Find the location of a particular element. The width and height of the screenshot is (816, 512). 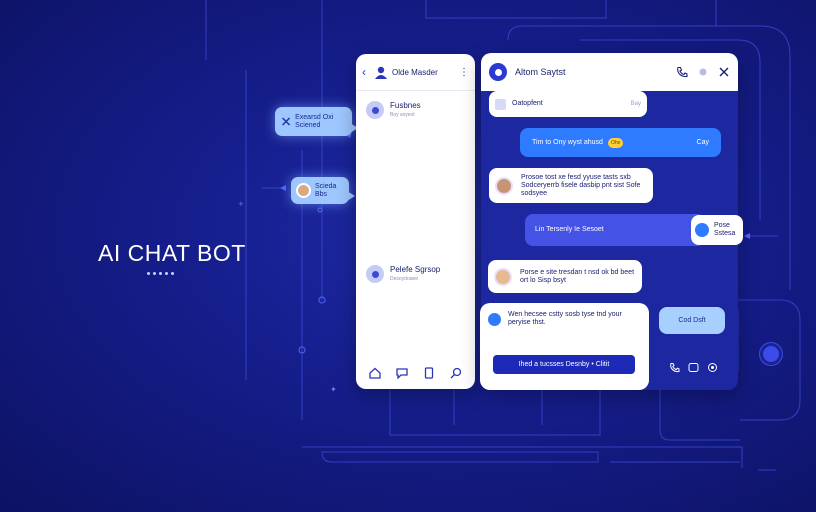

floating-bubble-1-text: Exearsd Oxi Sciened is located at coordinates (314, 121).